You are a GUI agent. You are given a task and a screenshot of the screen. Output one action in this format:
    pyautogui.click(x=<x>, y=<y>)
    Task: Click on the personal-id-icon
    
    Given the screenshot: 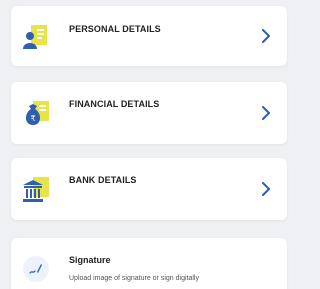 What is the action you would take?
    pyautogui.click(x=37, y=37)
    